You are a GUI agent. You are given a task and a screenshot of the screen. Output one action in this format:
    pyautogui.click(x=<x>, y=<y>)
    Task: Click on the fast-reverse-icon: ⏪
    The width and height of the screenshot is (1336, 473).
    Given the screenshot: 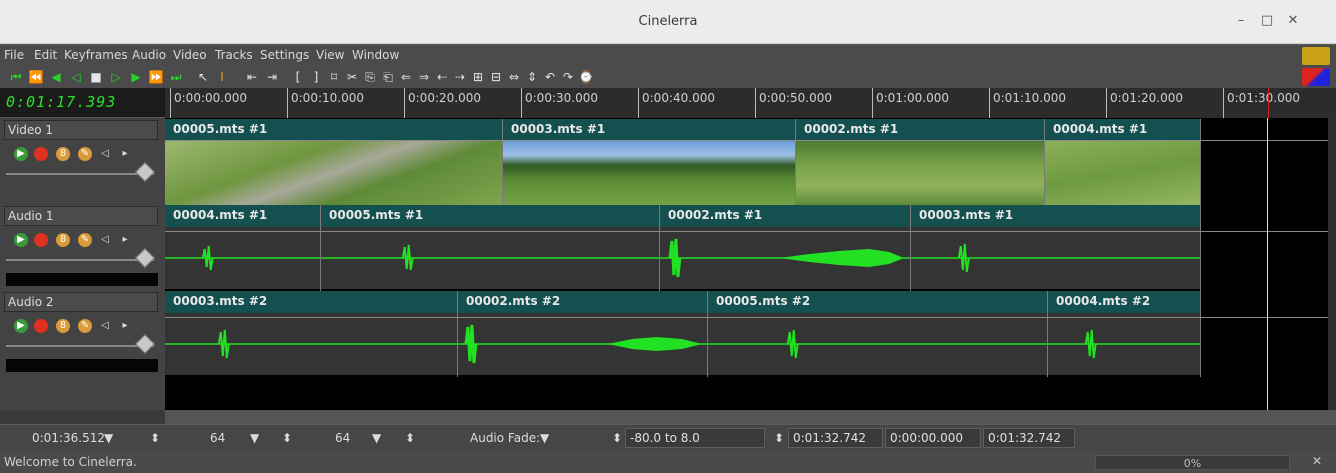 What is the action you would take?
    pyautogui.click(x=36, y=77)
    